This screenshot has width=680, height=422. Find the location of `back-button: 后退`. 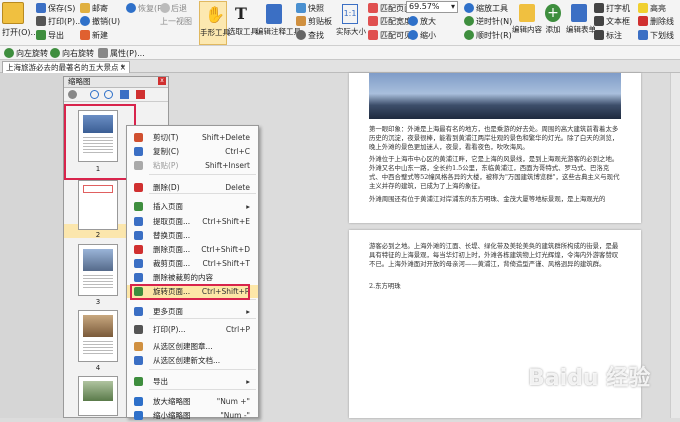

back-button: 后退 is located at coordinates (179, 8).